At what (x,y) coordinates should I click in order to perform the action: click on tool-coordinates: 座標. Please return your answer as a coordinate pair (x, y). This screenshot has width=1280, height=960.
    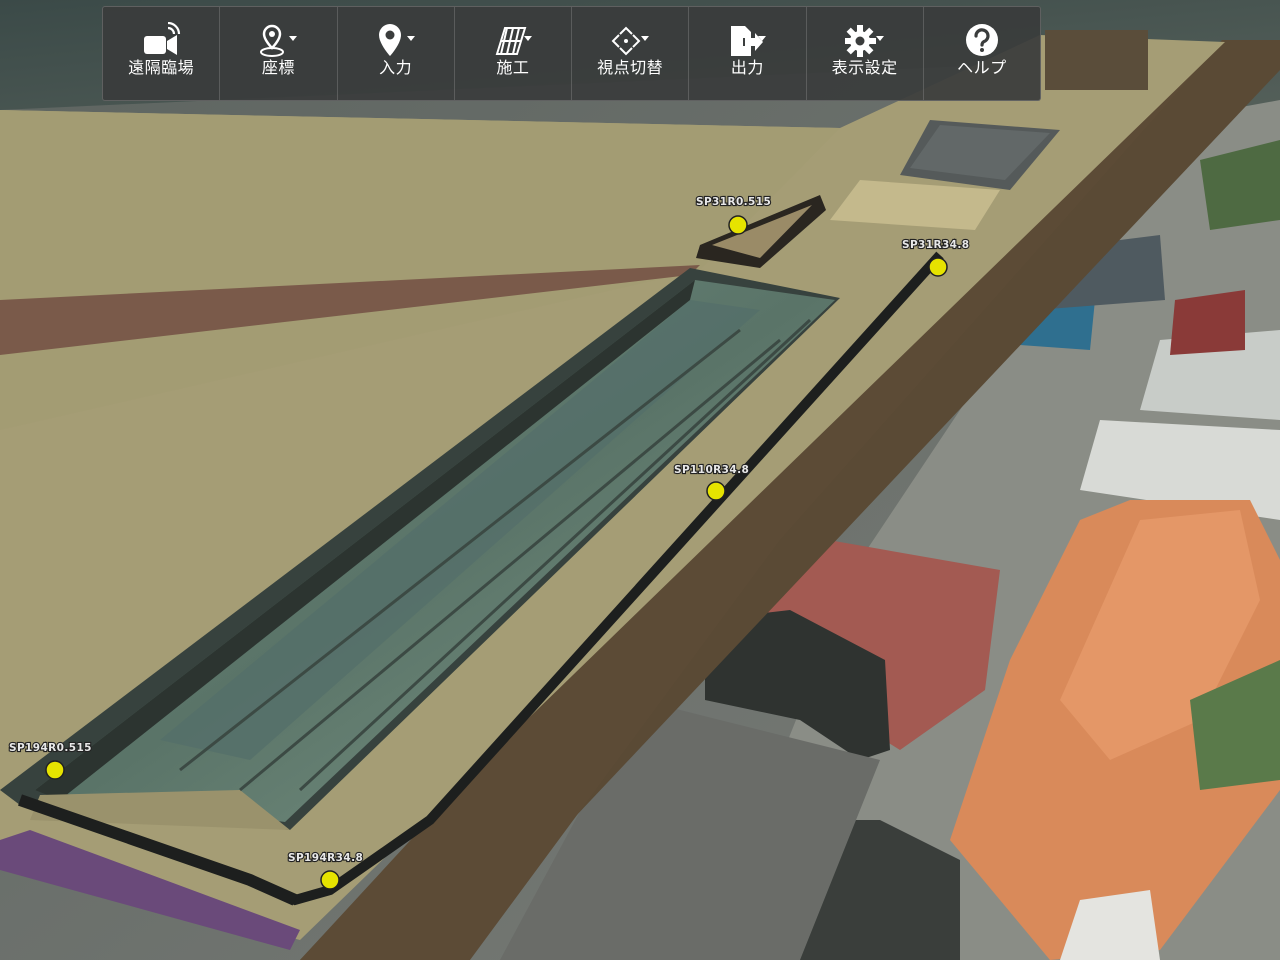
    Looking at the image, I should click on (279, 53).